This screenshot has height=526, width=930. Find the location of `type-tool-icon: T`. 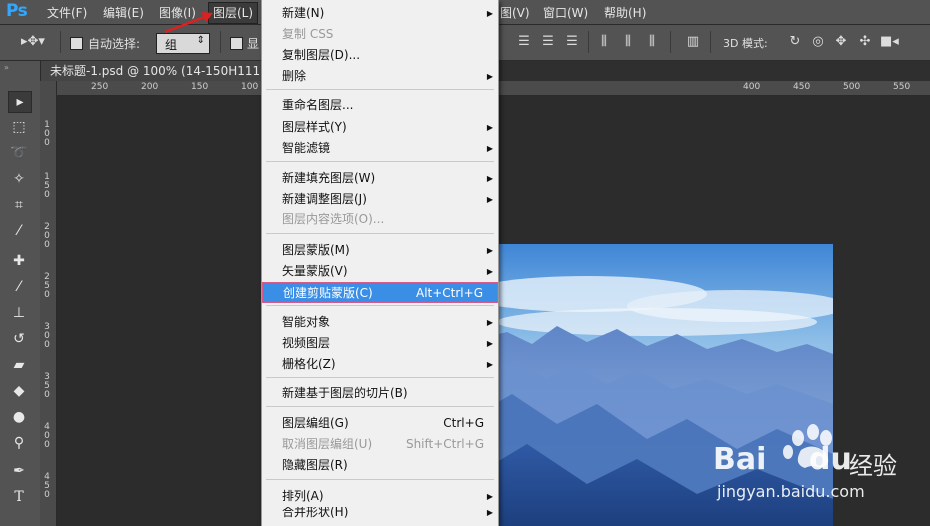

type-tool-icon: T is located at coordinates (19, 497).